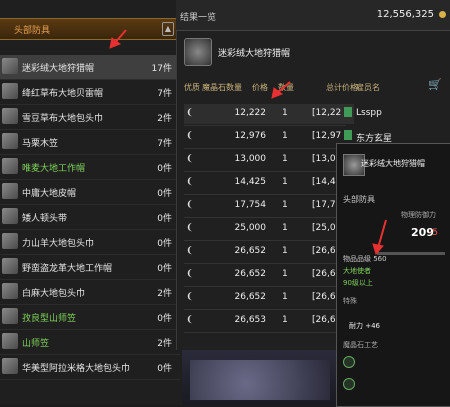 This screenshot has height=407, width=450. I want to click on arrow-head, so click(378, 249).